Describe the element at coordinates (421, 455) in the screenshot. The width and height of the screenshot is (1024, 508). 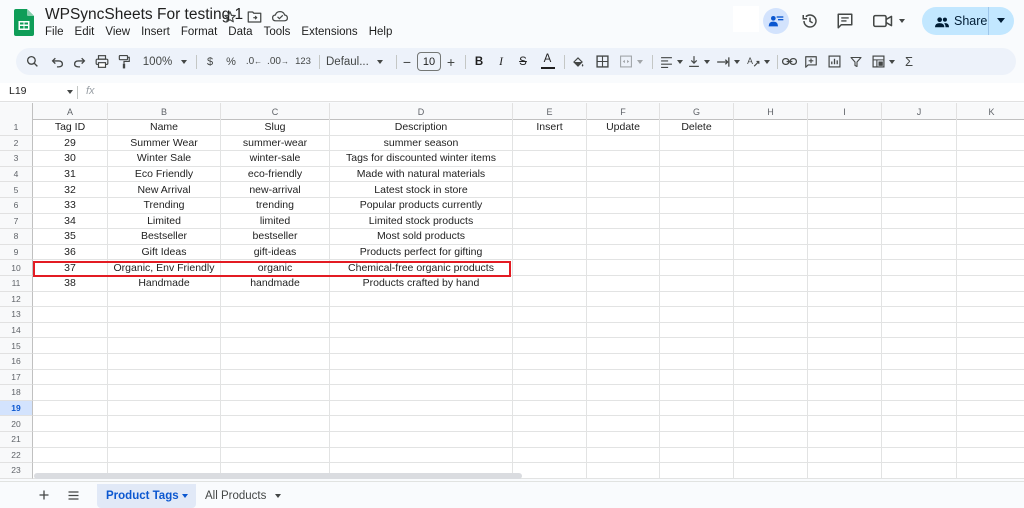
I see `cell-d22` at that location.